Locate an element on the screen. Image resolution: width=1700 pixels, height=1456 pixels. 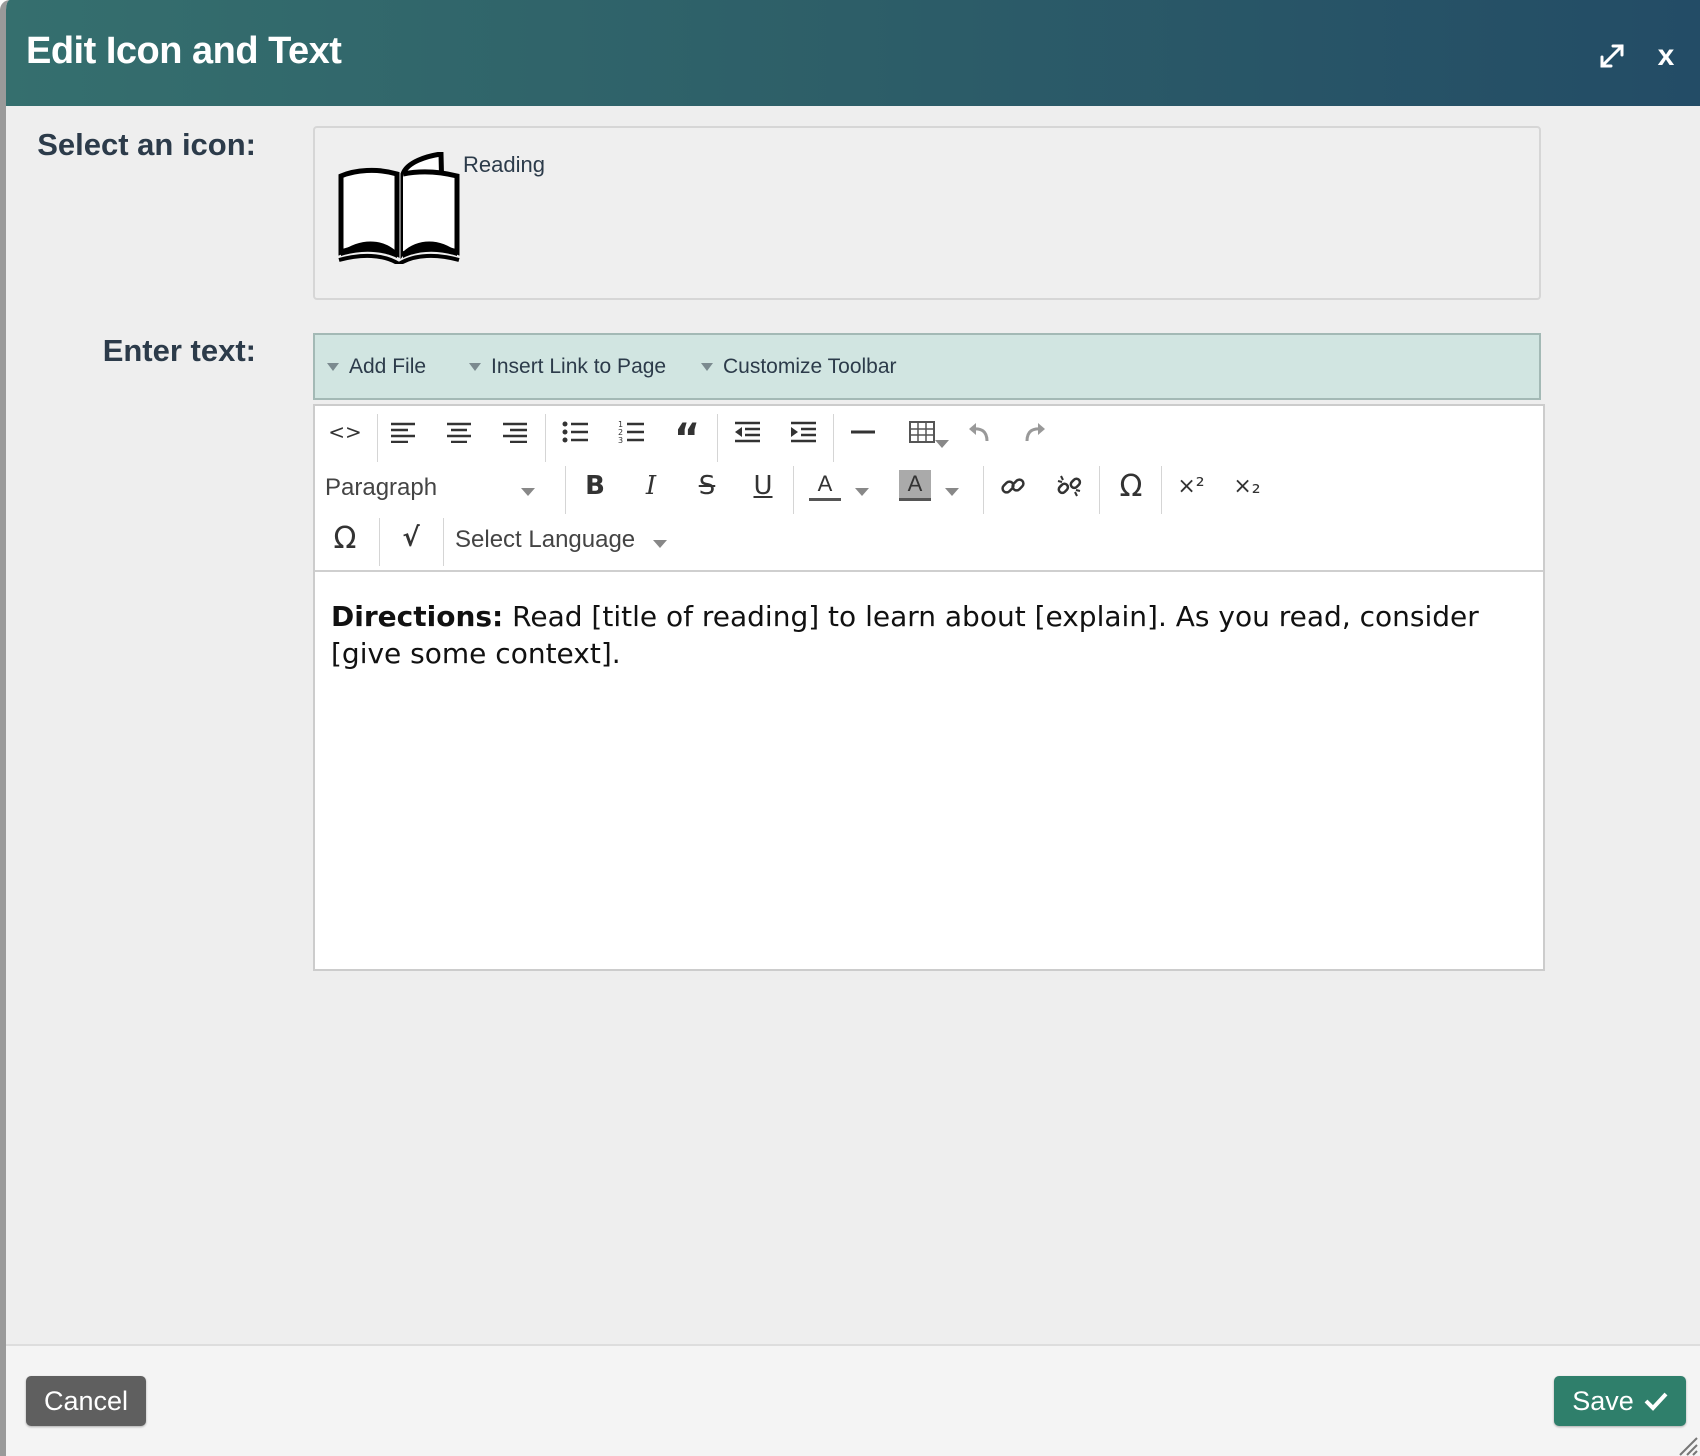
numbered-list-button: 123 is located at coordinates (631, 432).